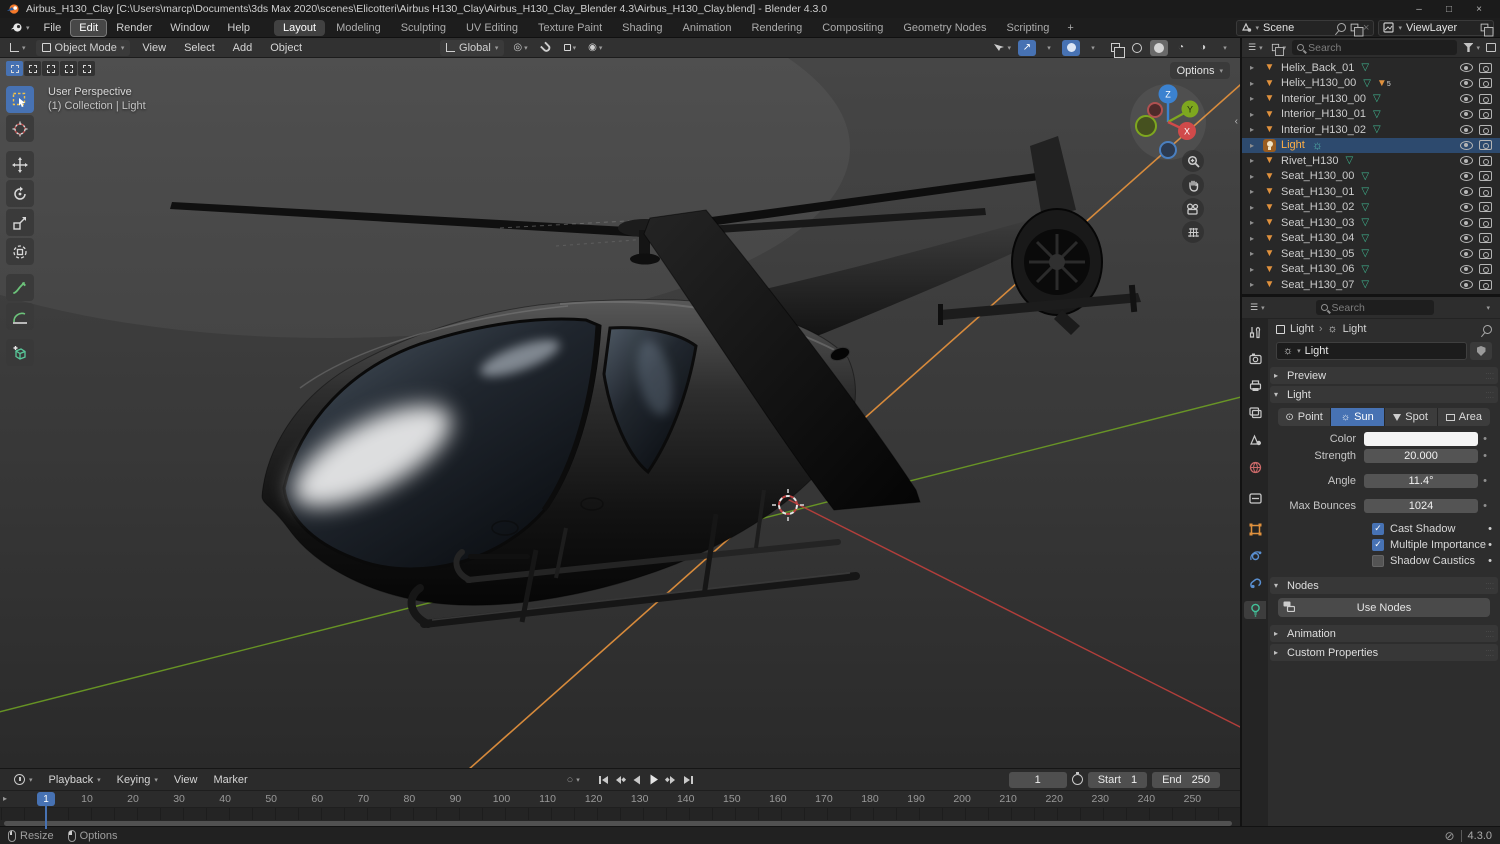 This screenshot has height=844, width=1500. Describe the element at coordinates (472, 47) in the screenshot. I see `transform-orientation-dropdown: Global ▾` at that location.